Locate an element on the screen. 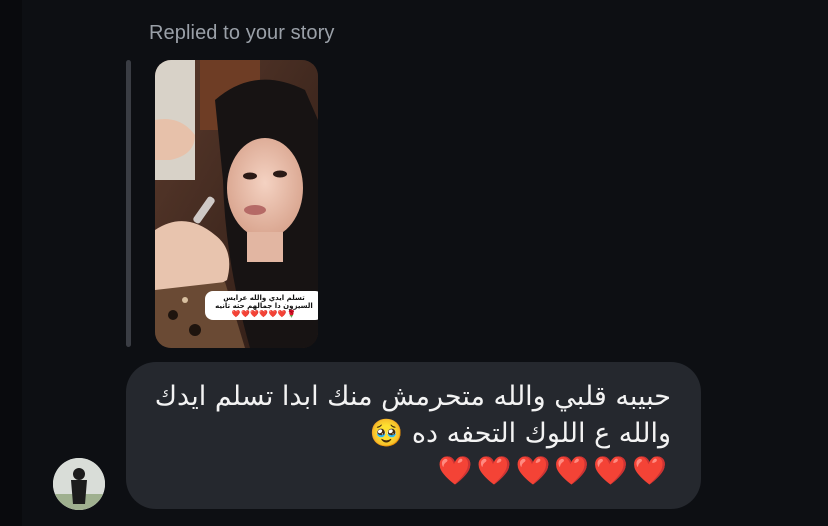  message-hearts: ❤️❤️❤️❤️❤️❤️ is located at coordinates (554, 470).